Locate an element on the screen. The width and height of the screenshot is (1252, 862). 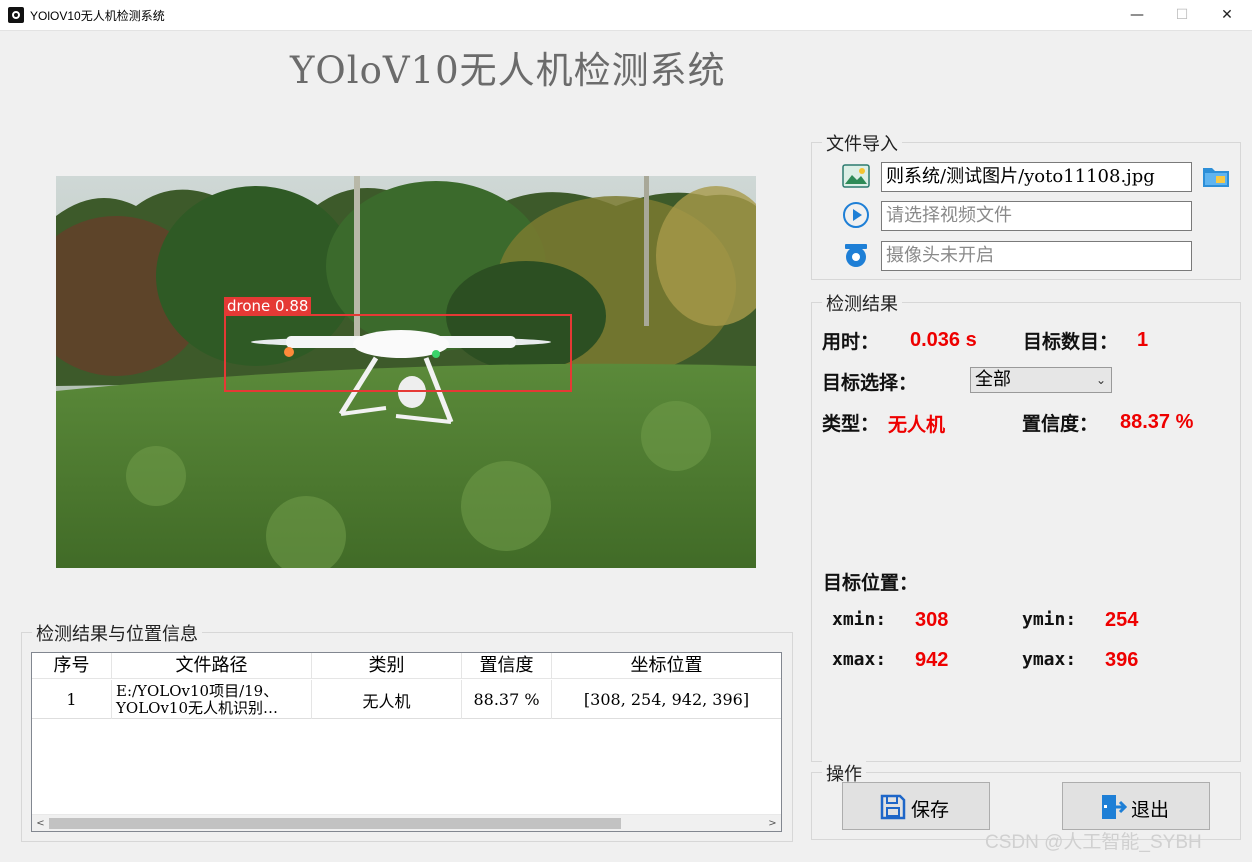
save-button: 保存 is located at coordinates (916, 806).